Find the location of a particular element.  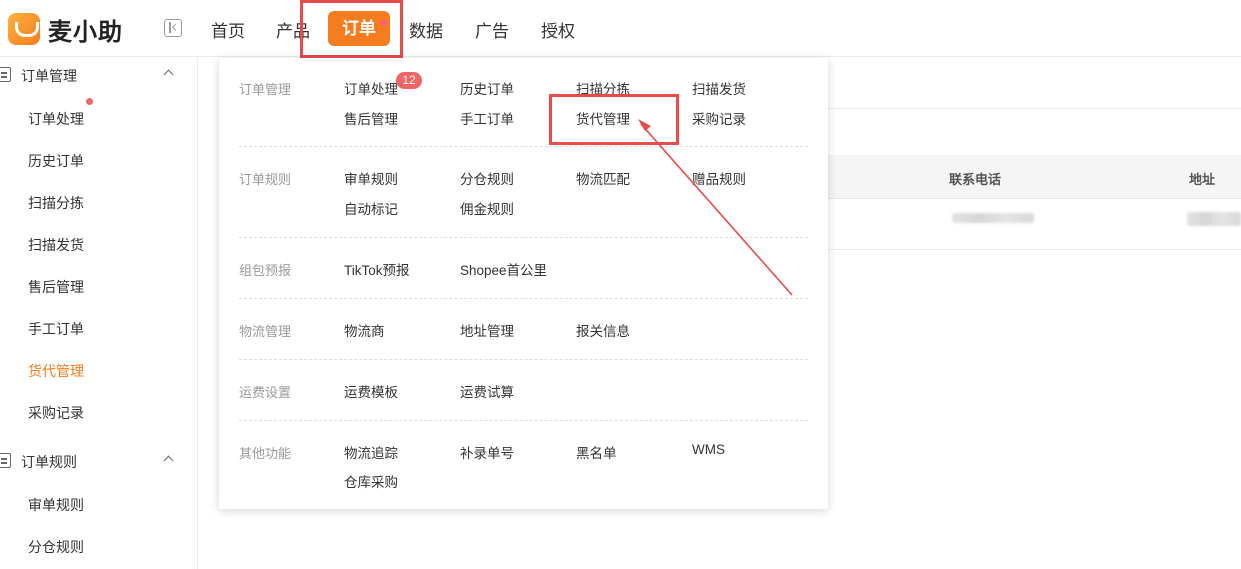

section-label-other-functions: 其他功能 is located at coordinates (265, 453).